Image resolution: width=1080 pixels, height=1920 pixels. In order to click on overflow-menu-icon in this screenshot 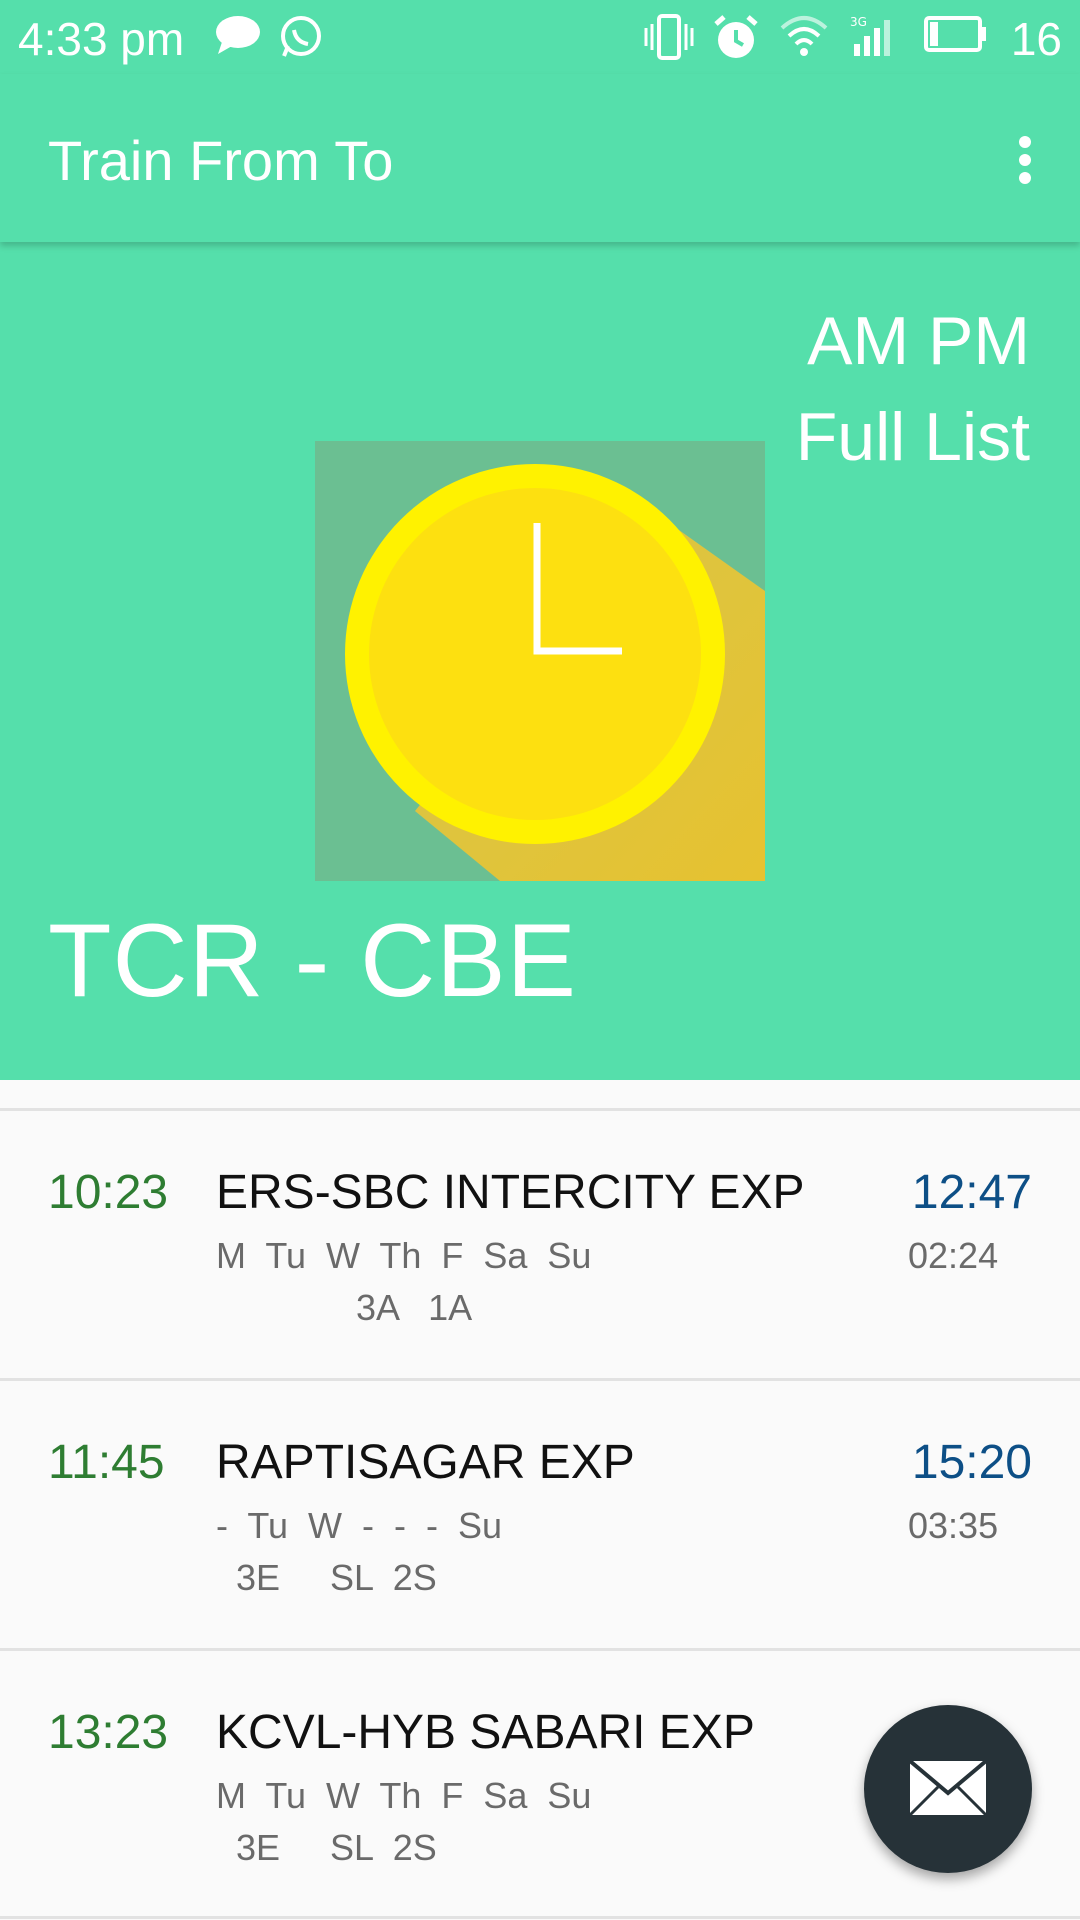, I will do `click(1025, 160)`.